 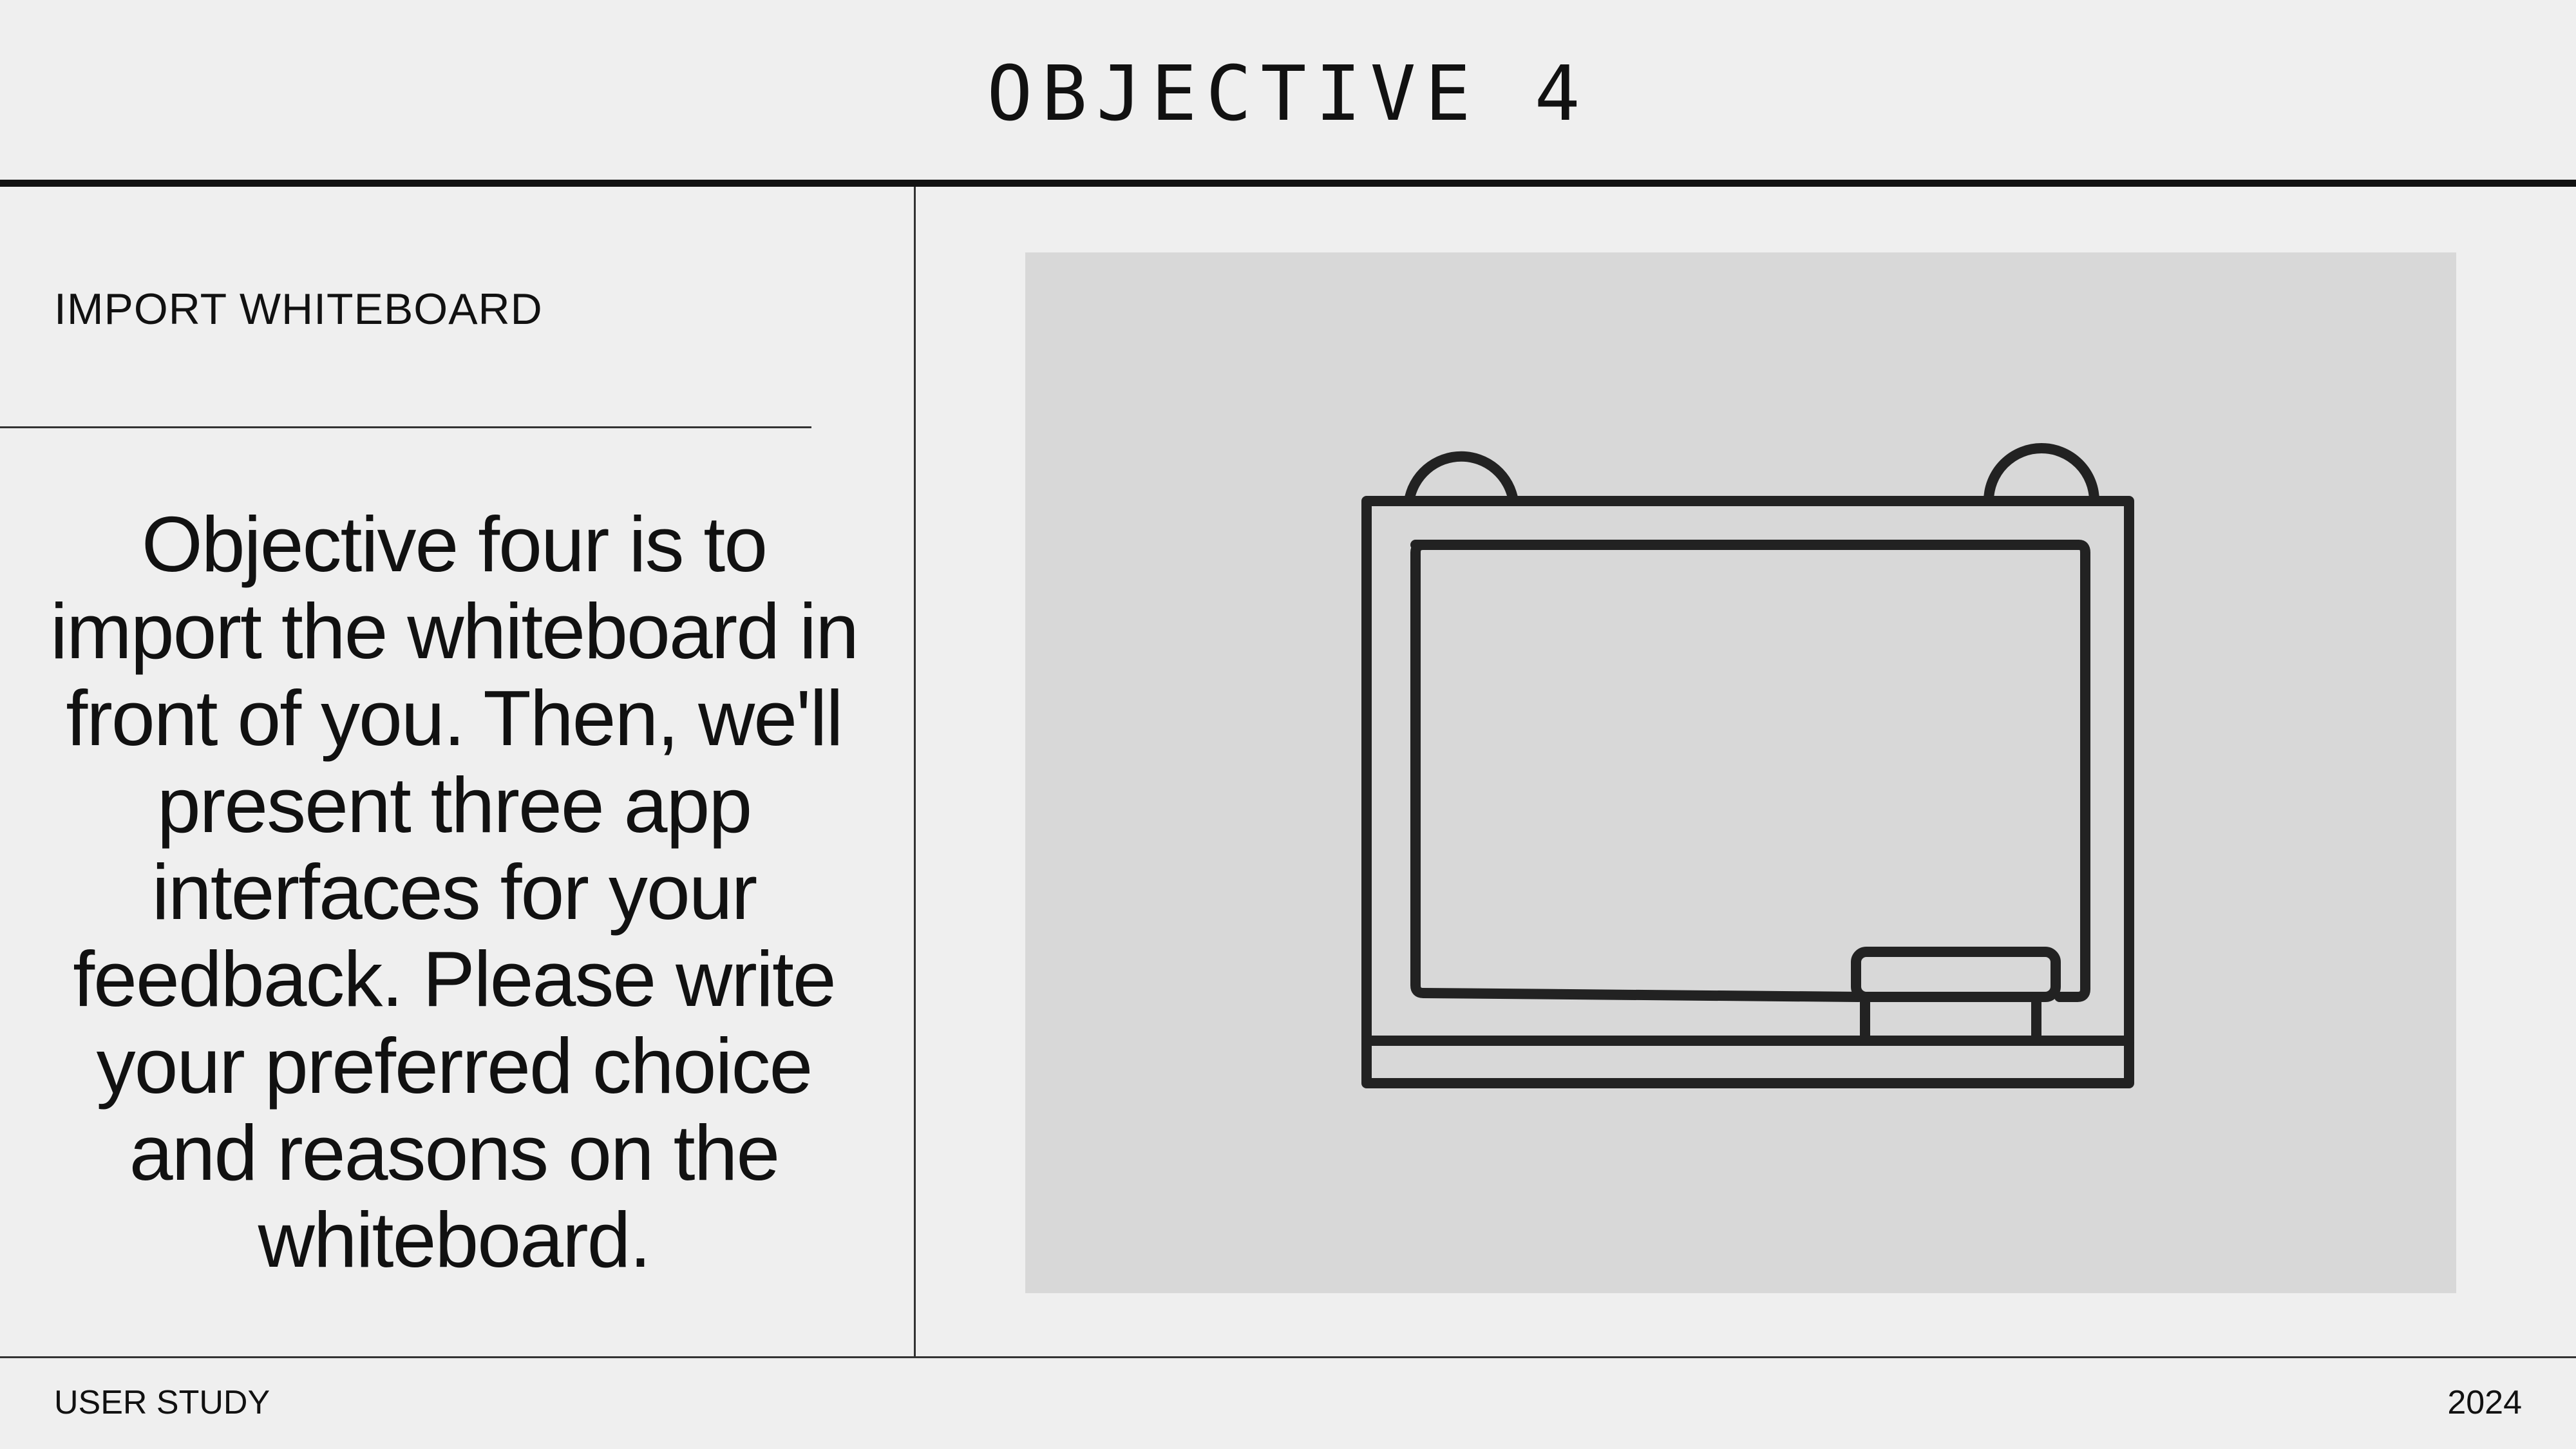 I want to click on footer-year: 2024, so click(x=2485, y=1403).